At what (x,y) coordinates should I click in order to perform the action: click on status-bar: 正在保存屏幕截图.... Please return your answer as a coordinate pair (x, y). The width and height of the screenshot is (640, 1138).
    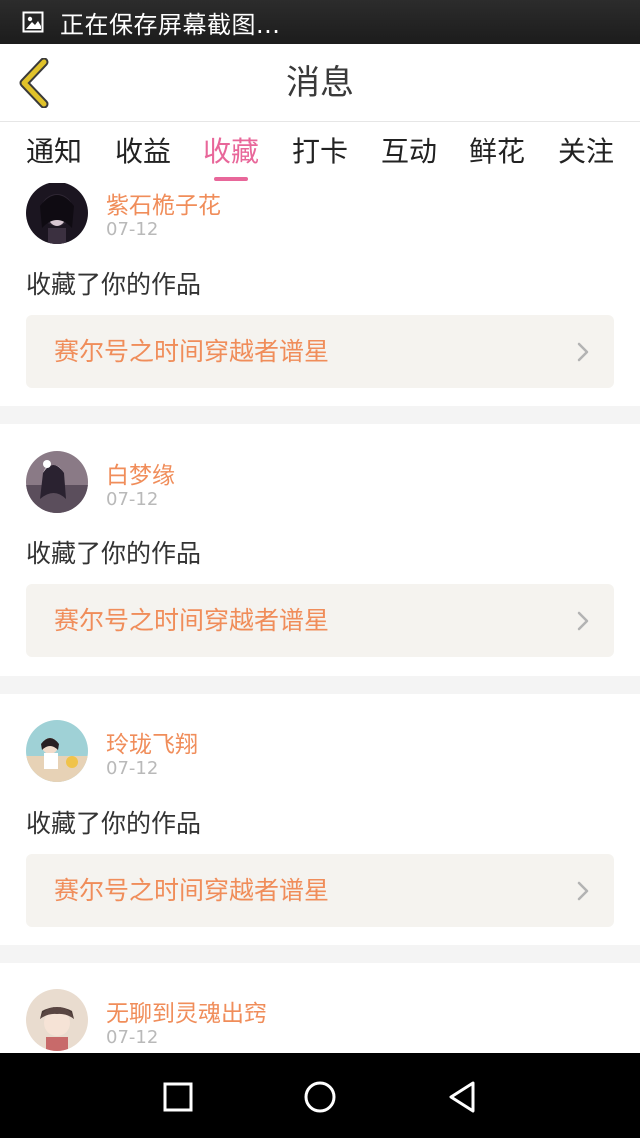
    Looking at the image, I should click on (320, 22).